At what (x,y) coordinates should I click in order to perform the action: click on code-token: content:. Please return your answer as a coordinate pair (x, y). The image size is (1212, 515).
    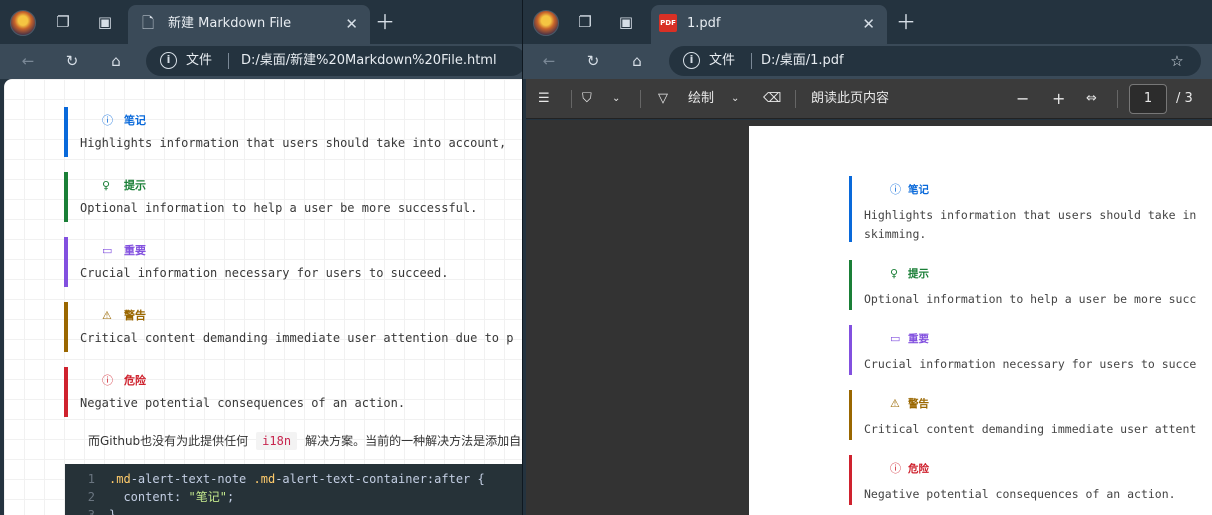
    Looking at the image, I should click on (149, 497).